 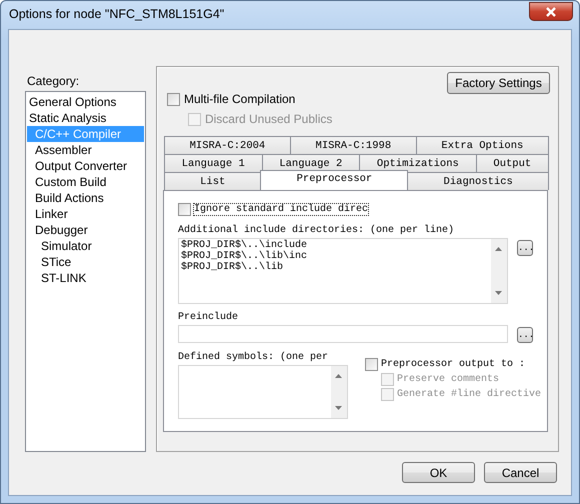 What do you see at coordinates (85, 262) in the screenshot?
I see `category-item: STice` at bounding box center [85, 262].